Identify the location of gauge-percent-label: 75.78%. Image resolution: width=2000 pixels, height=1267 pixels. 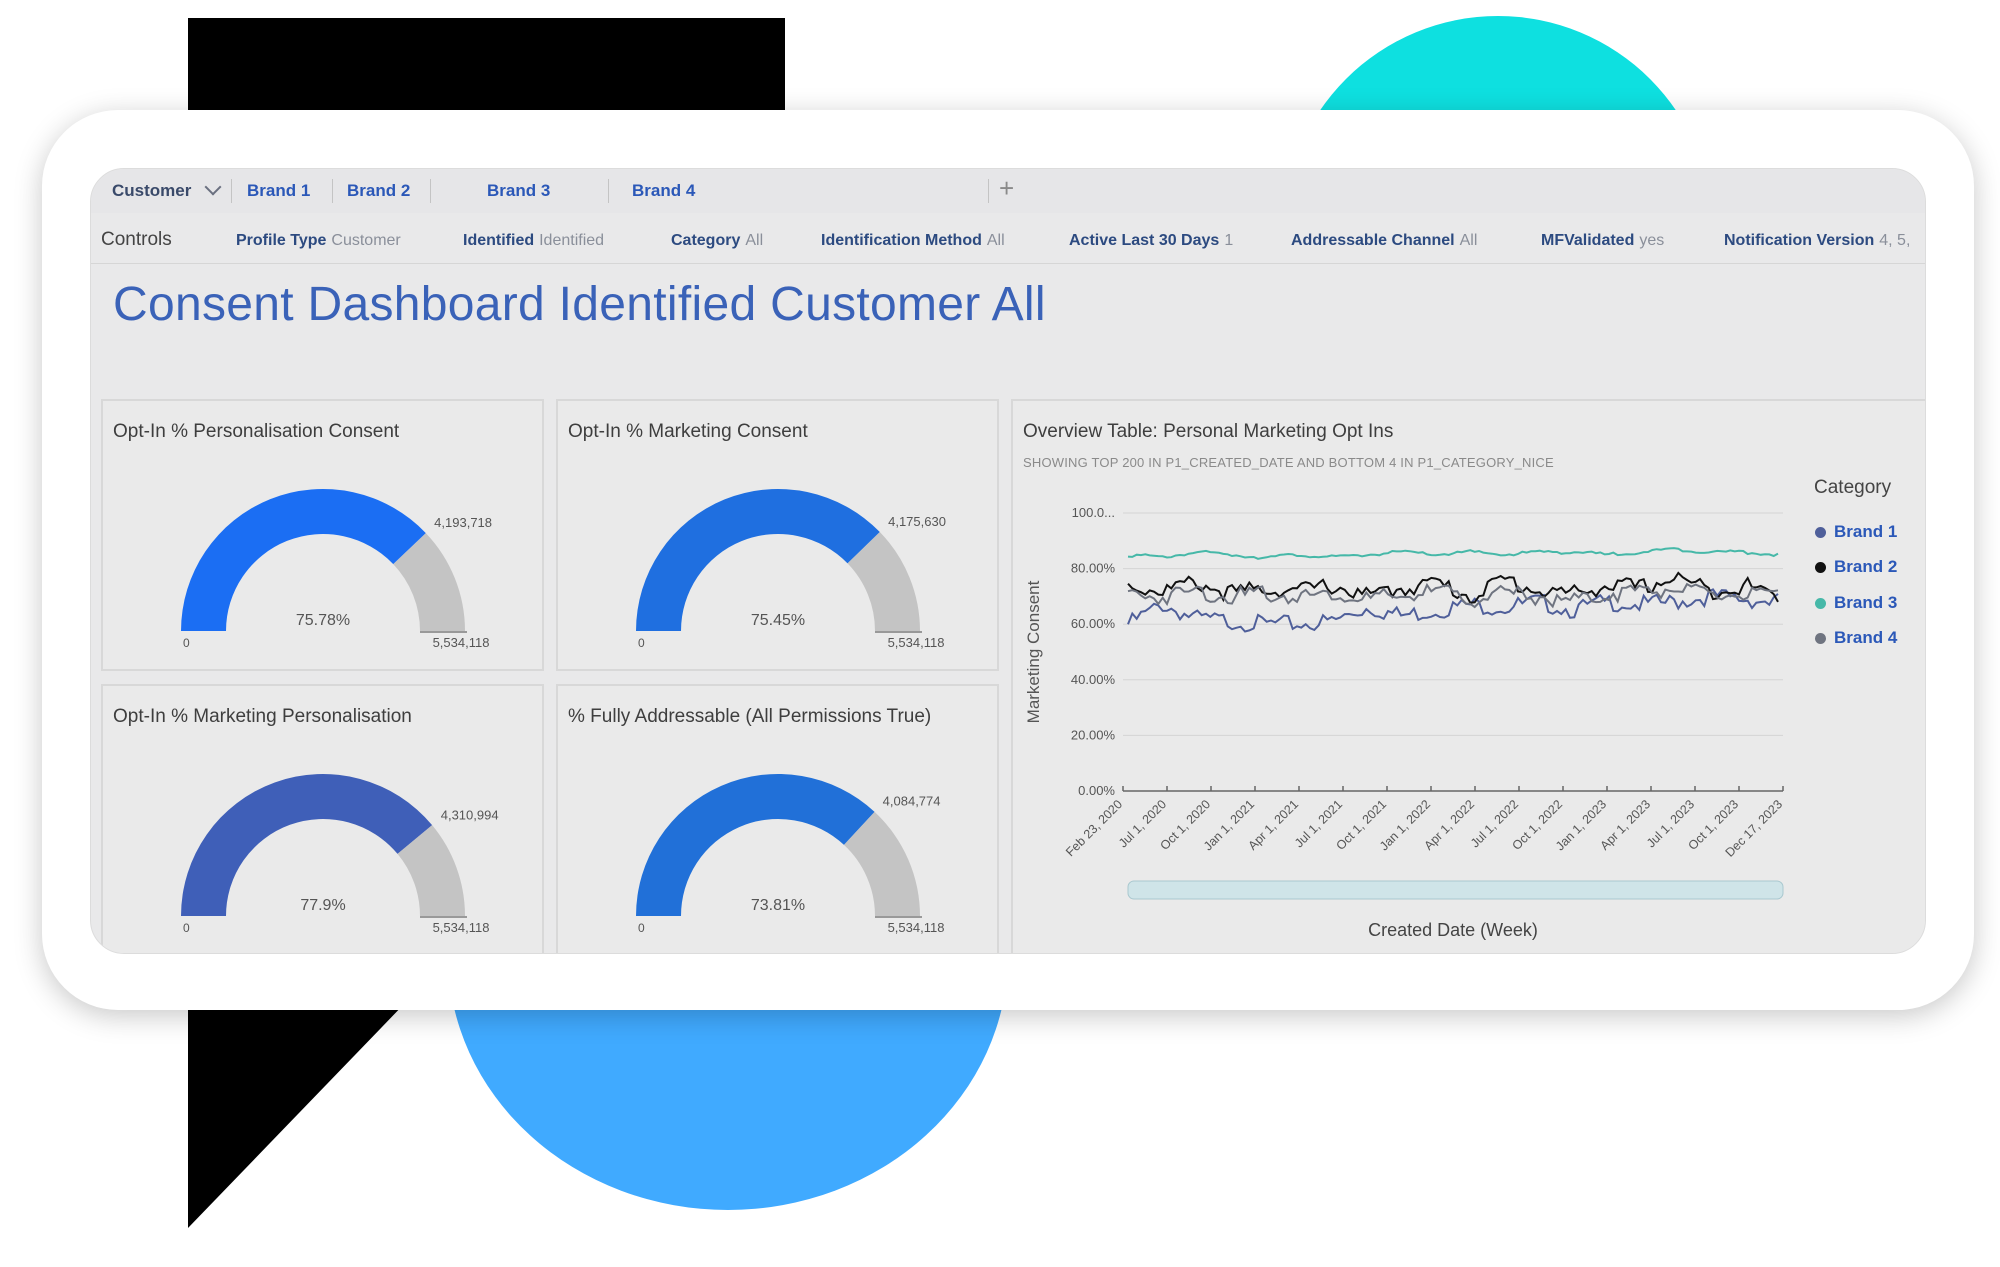
(323, 620).